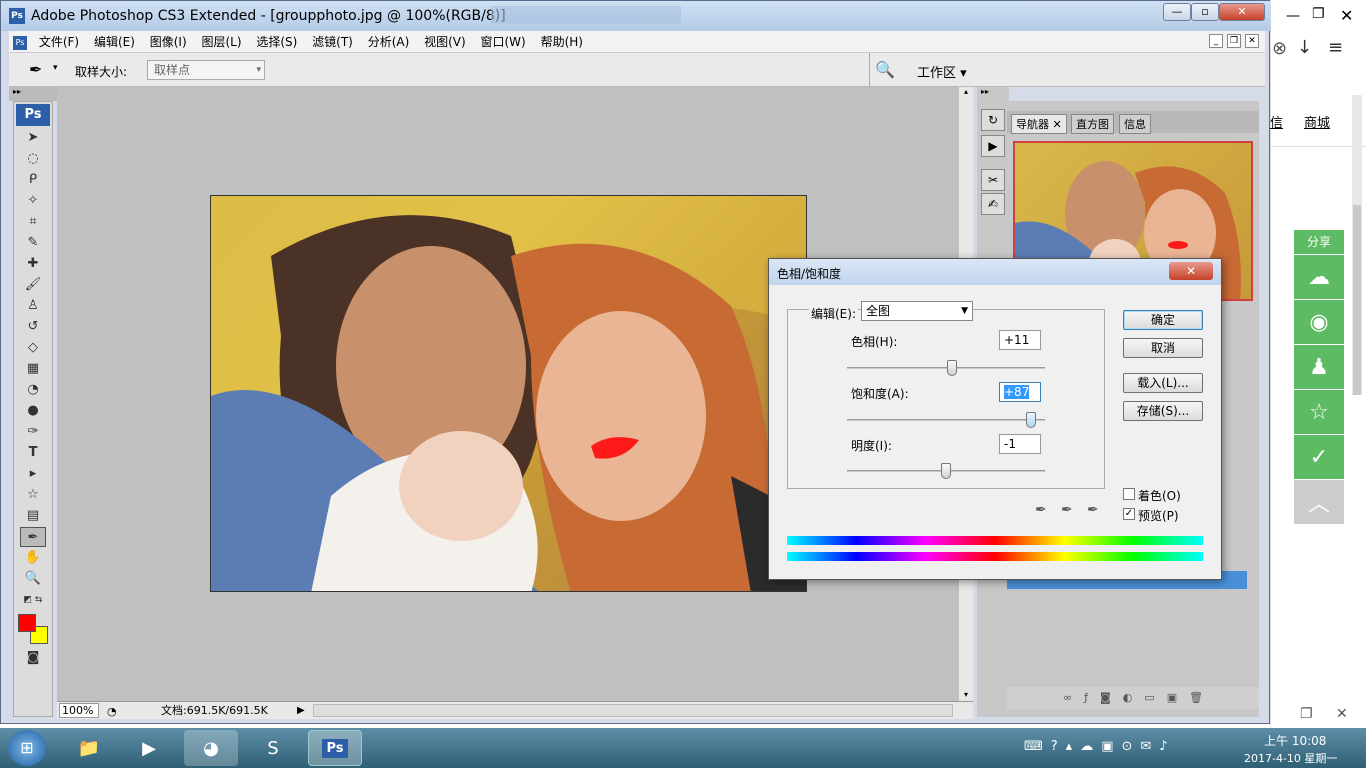 The height and width of the screenshot is (768, 1366). What do you see at coordinates (1319, 322) in the screenshot?
I see `weibo-icon: ◉` at bounding box center [1319, 322].